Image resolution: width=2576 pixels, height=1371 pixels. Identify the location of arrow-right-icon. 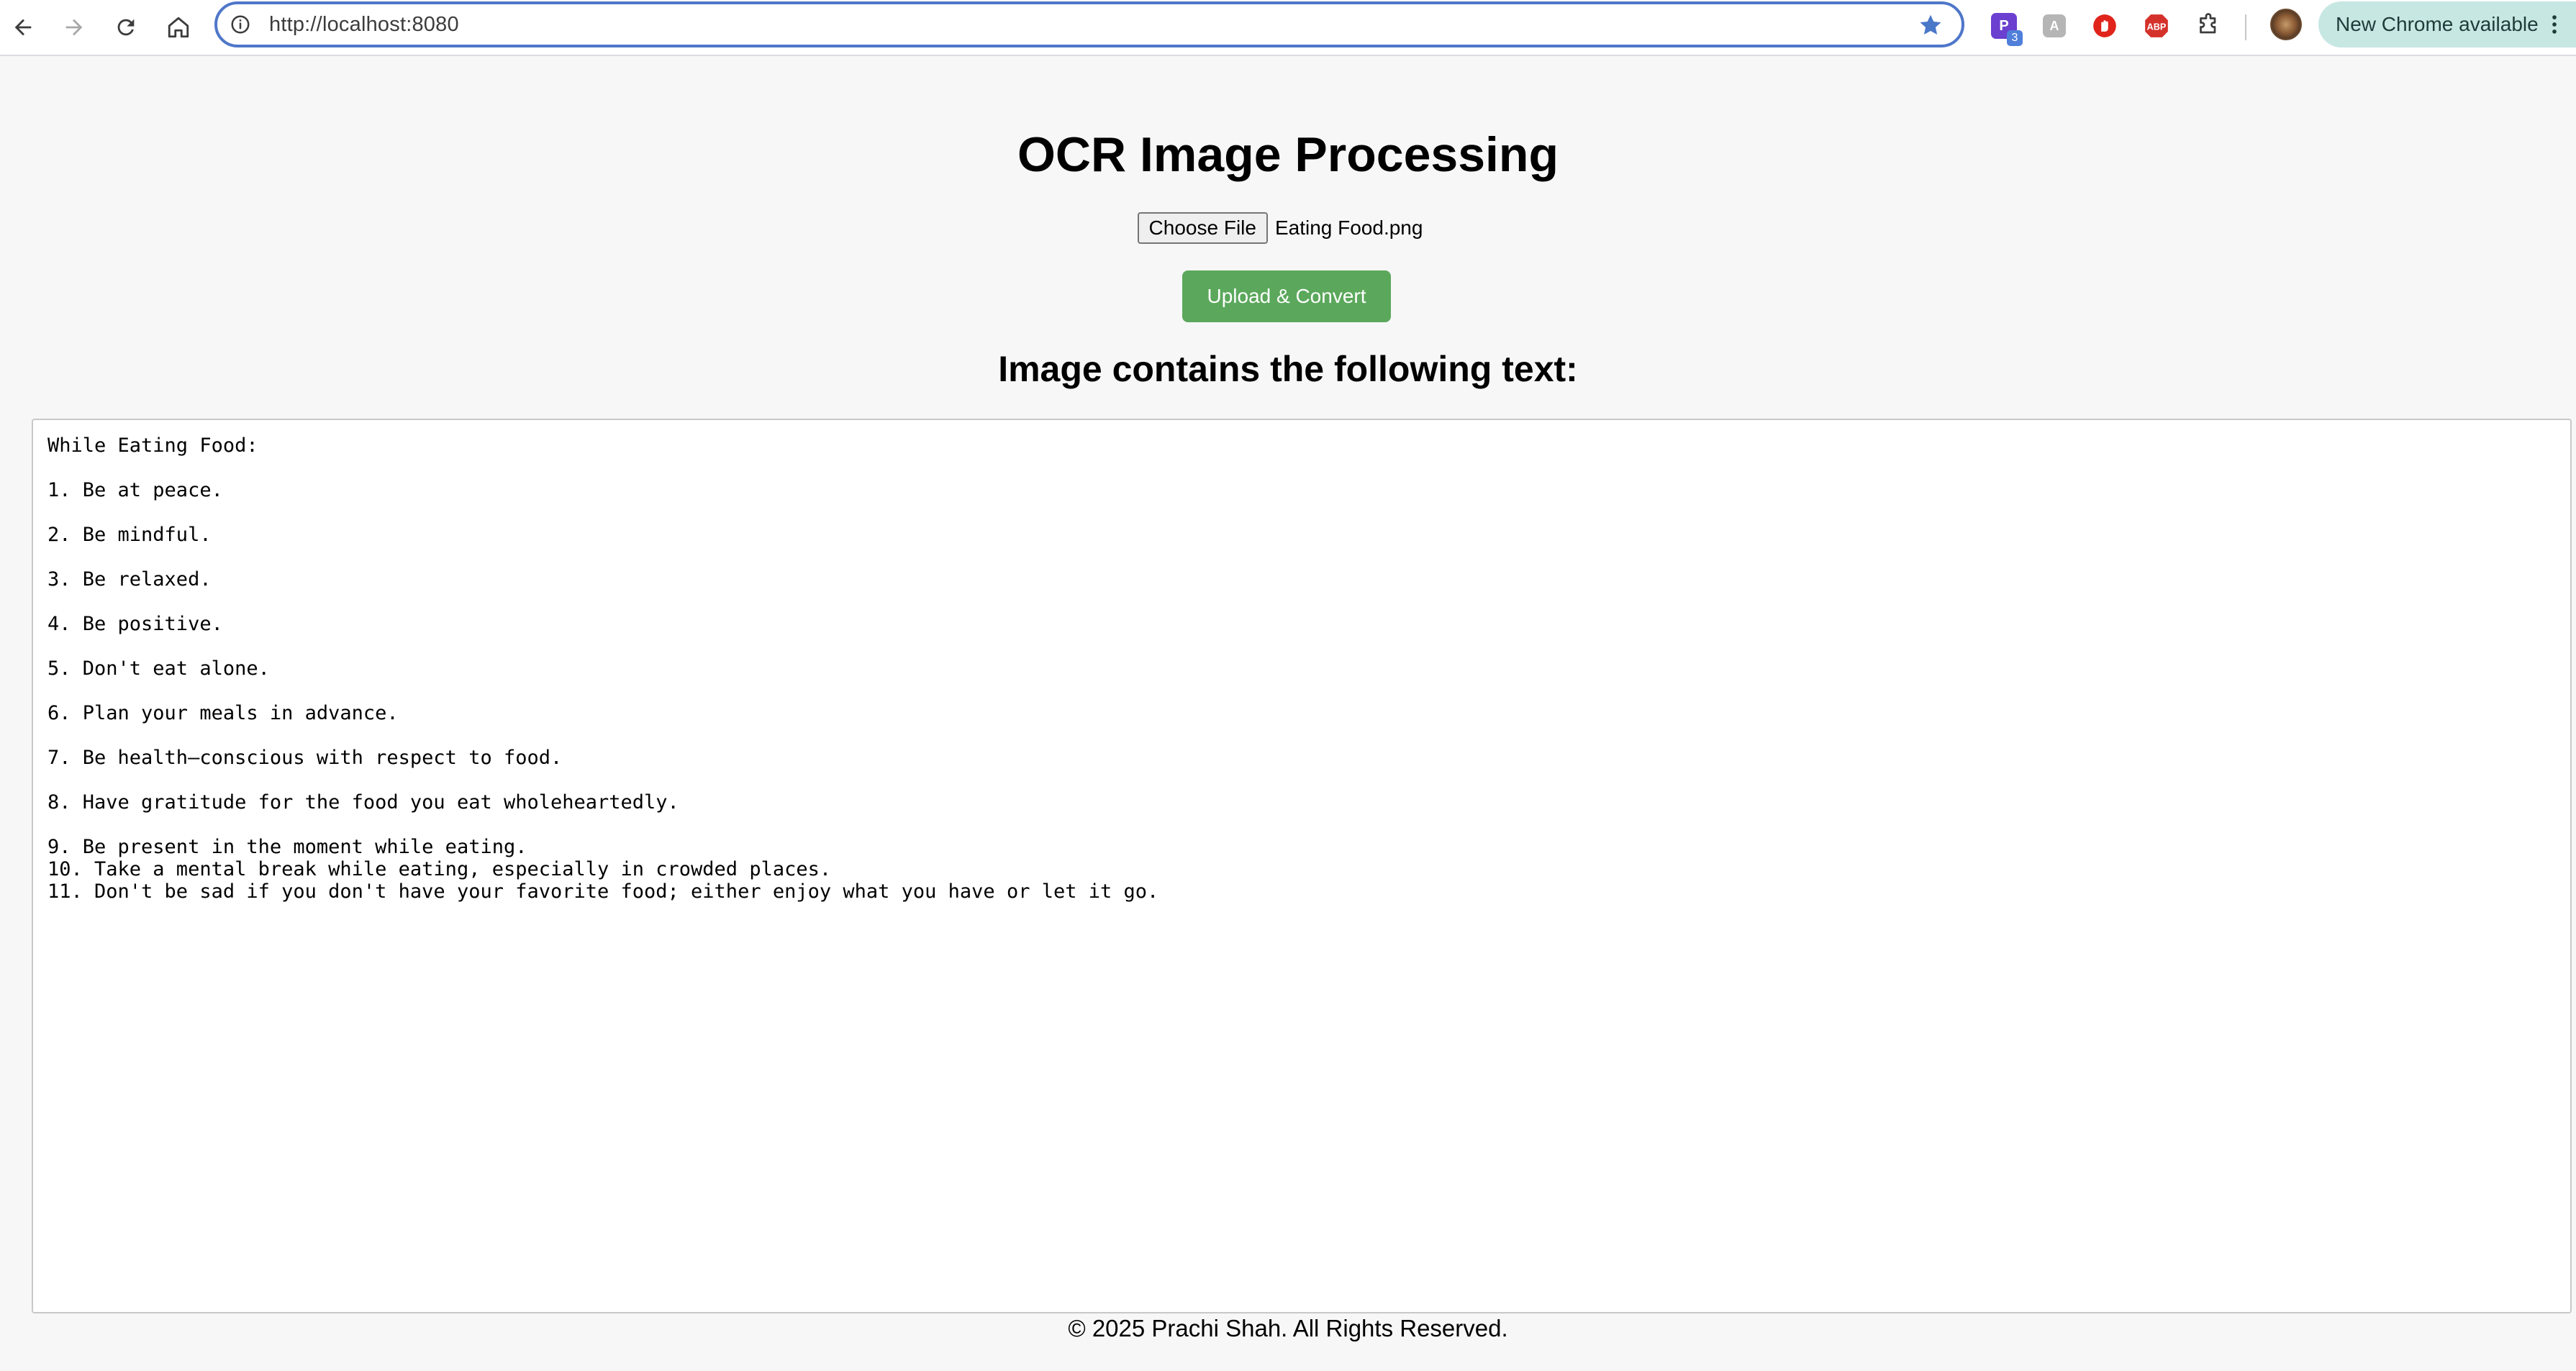
(74, 27).